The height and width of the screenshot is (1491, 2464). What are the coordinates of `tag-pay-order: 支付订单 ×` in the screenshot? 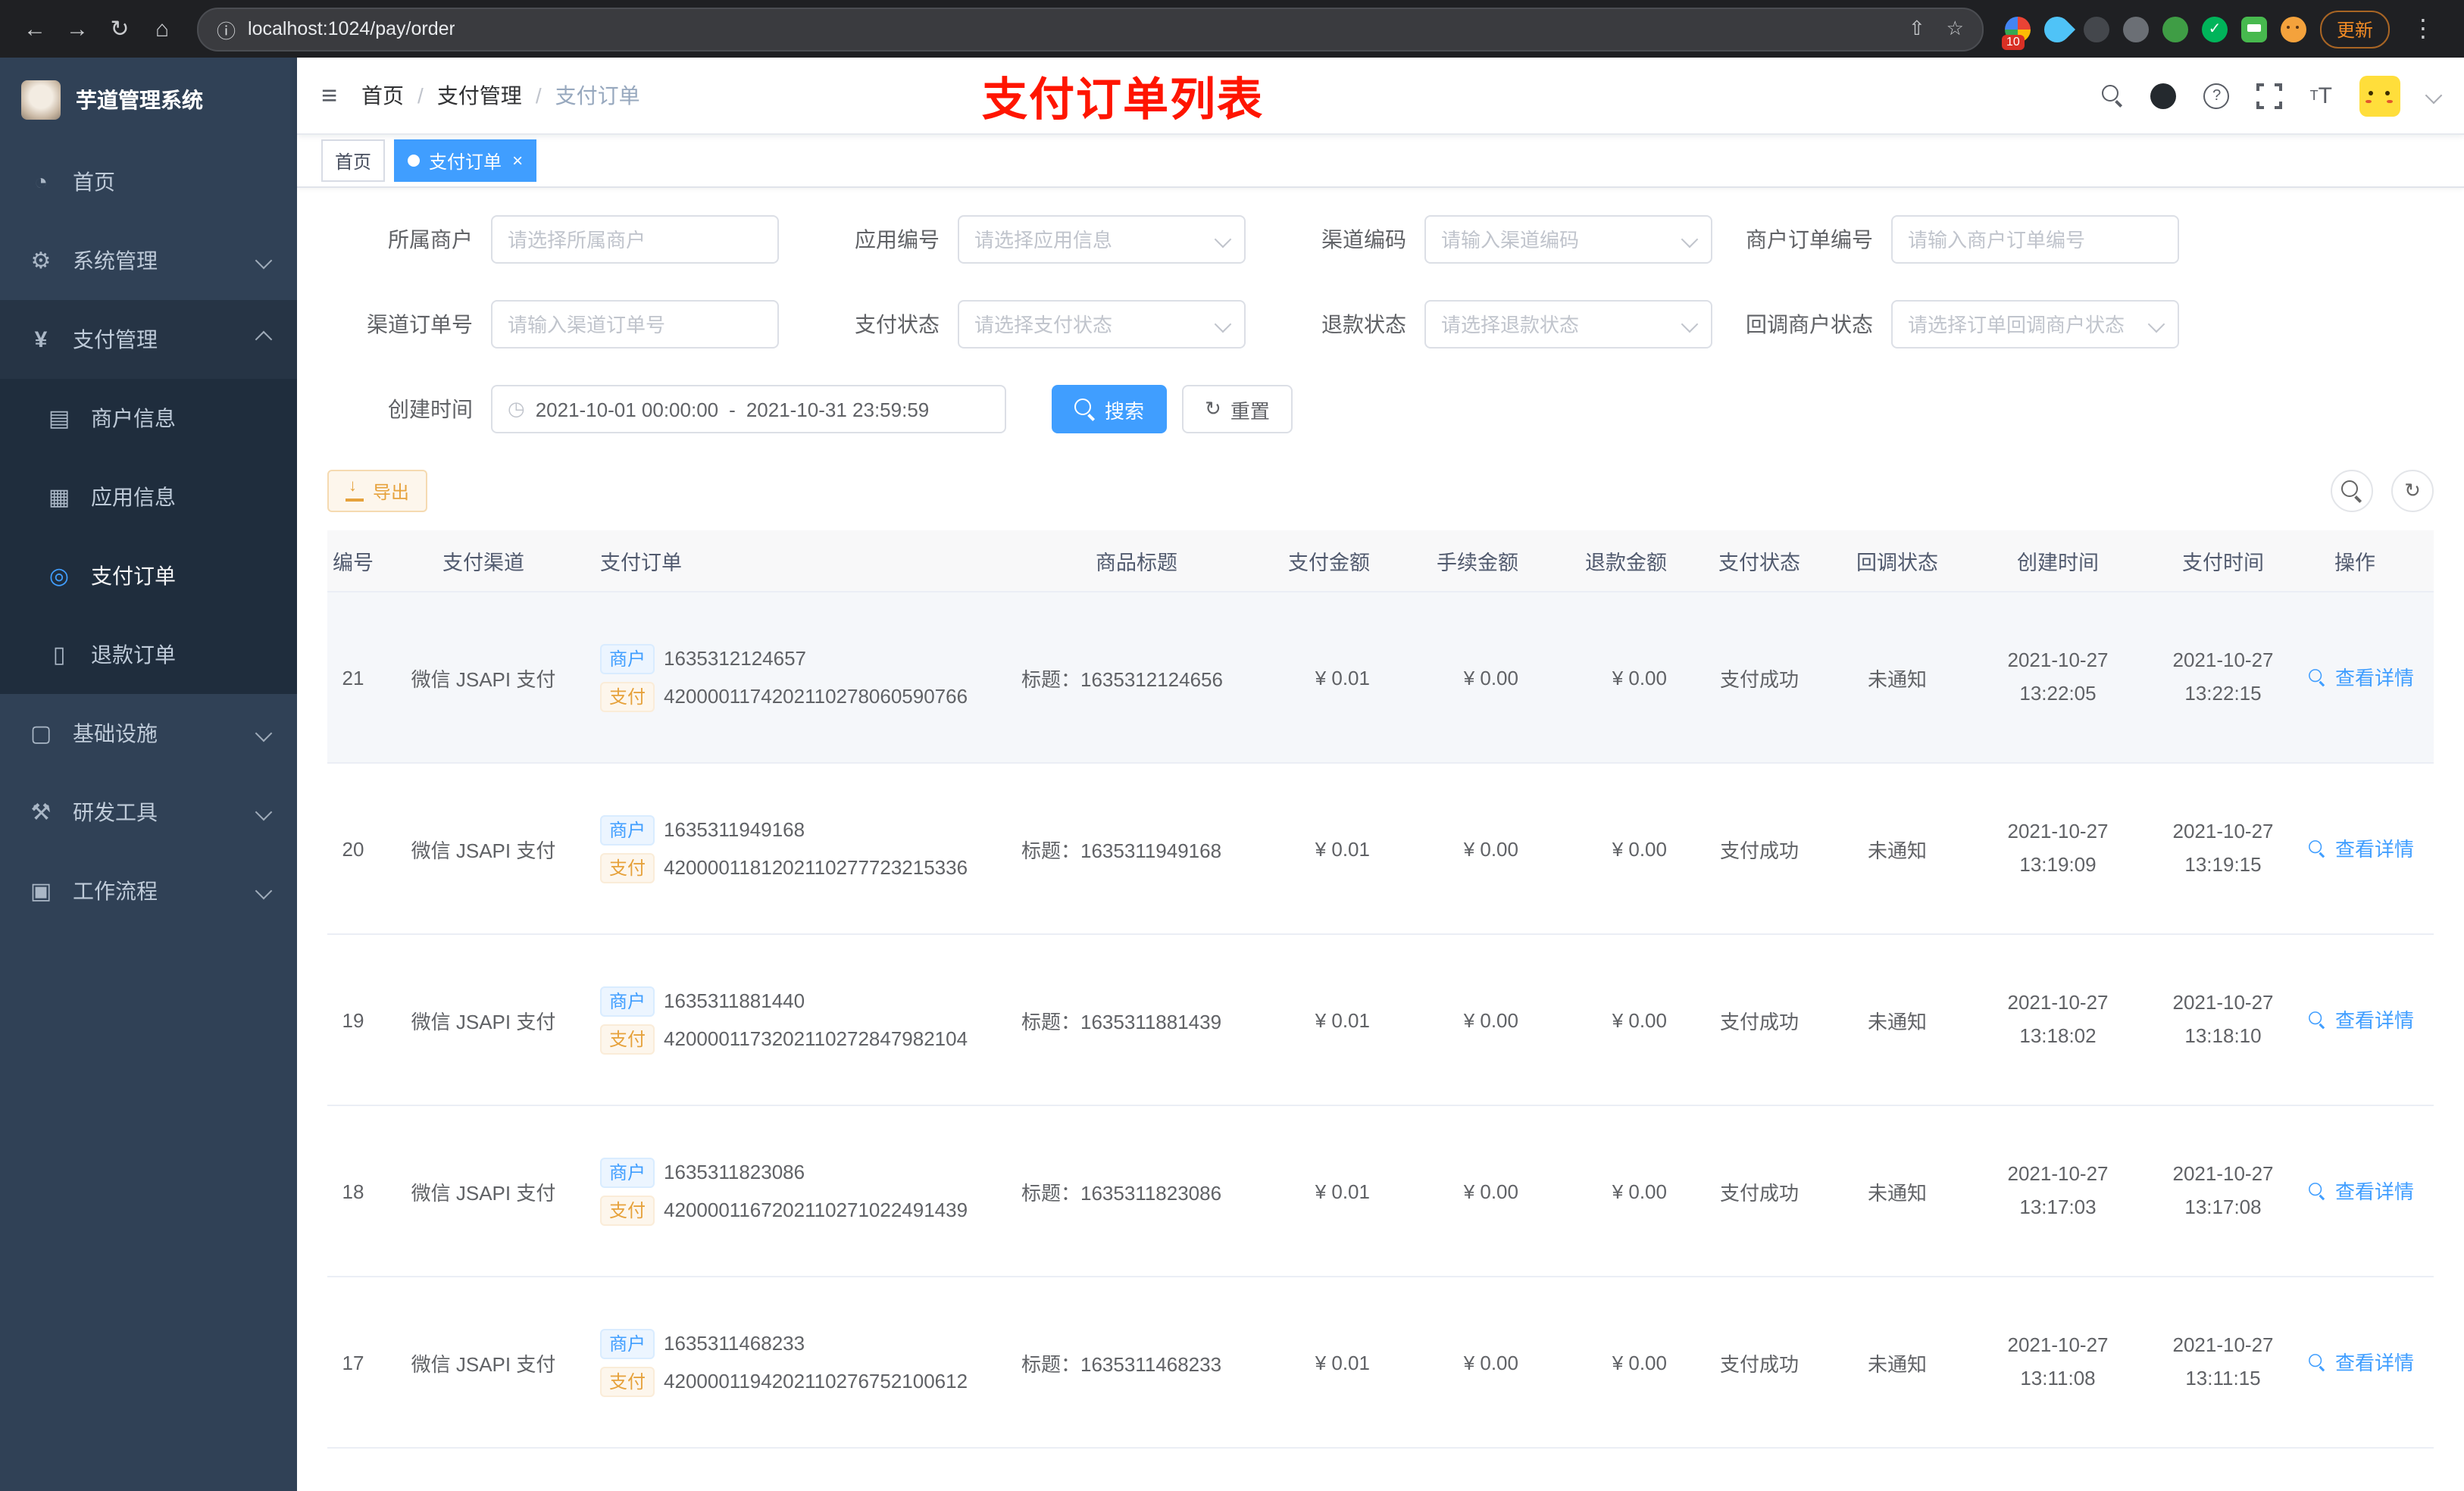 It's located at (465, 160).